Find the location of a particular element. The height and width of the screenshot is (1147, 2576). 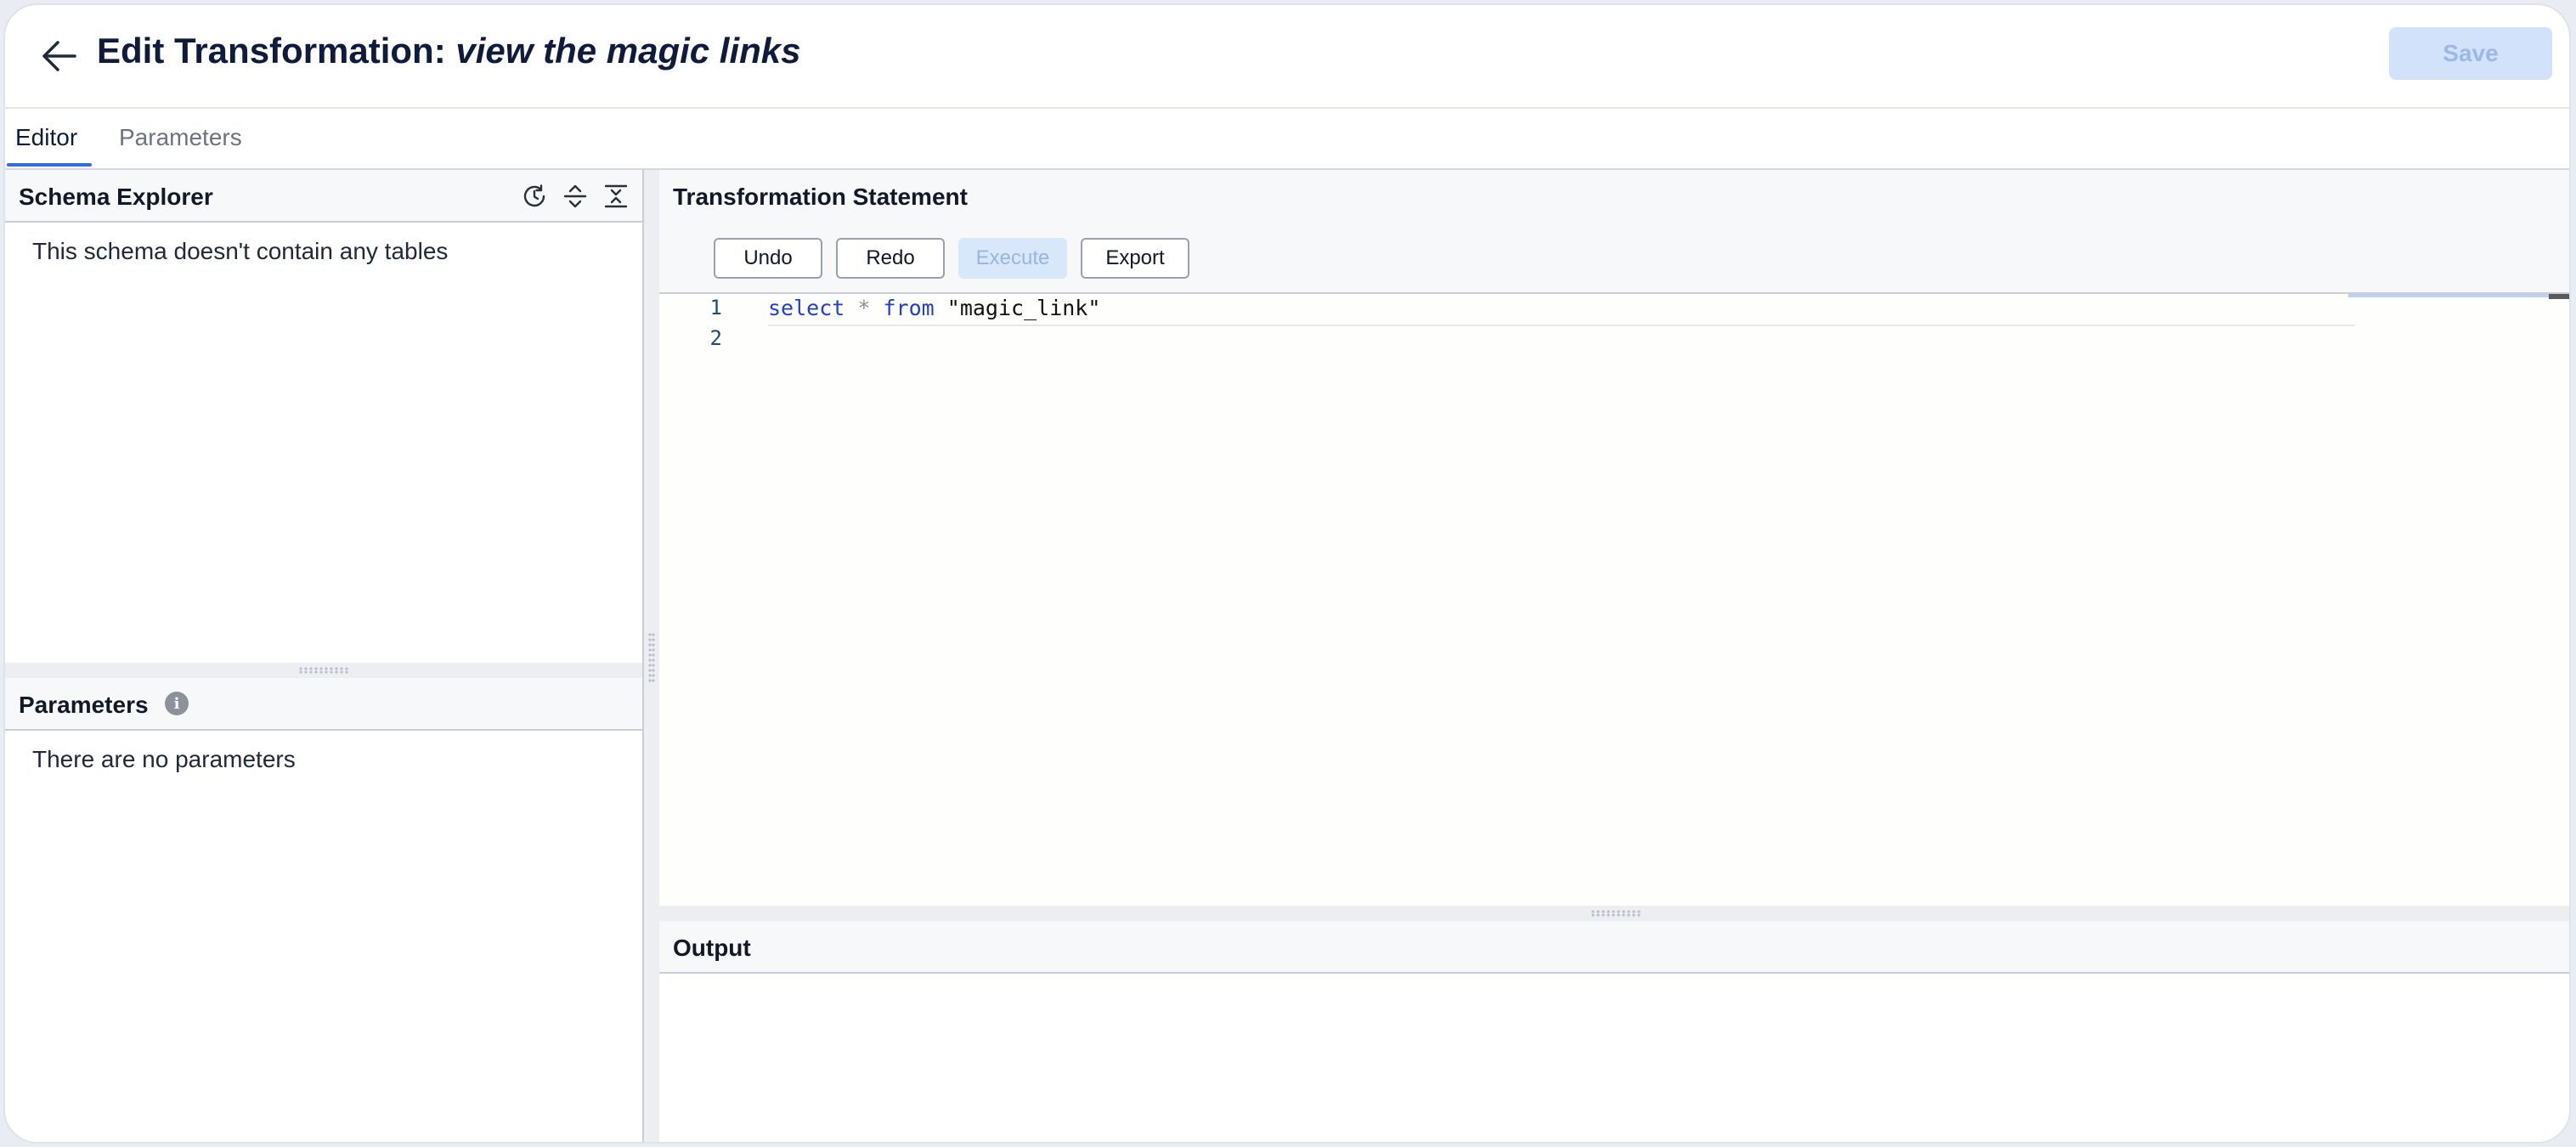

parameters-empty-message: There are no parameters is located at coordinates (164, 759).